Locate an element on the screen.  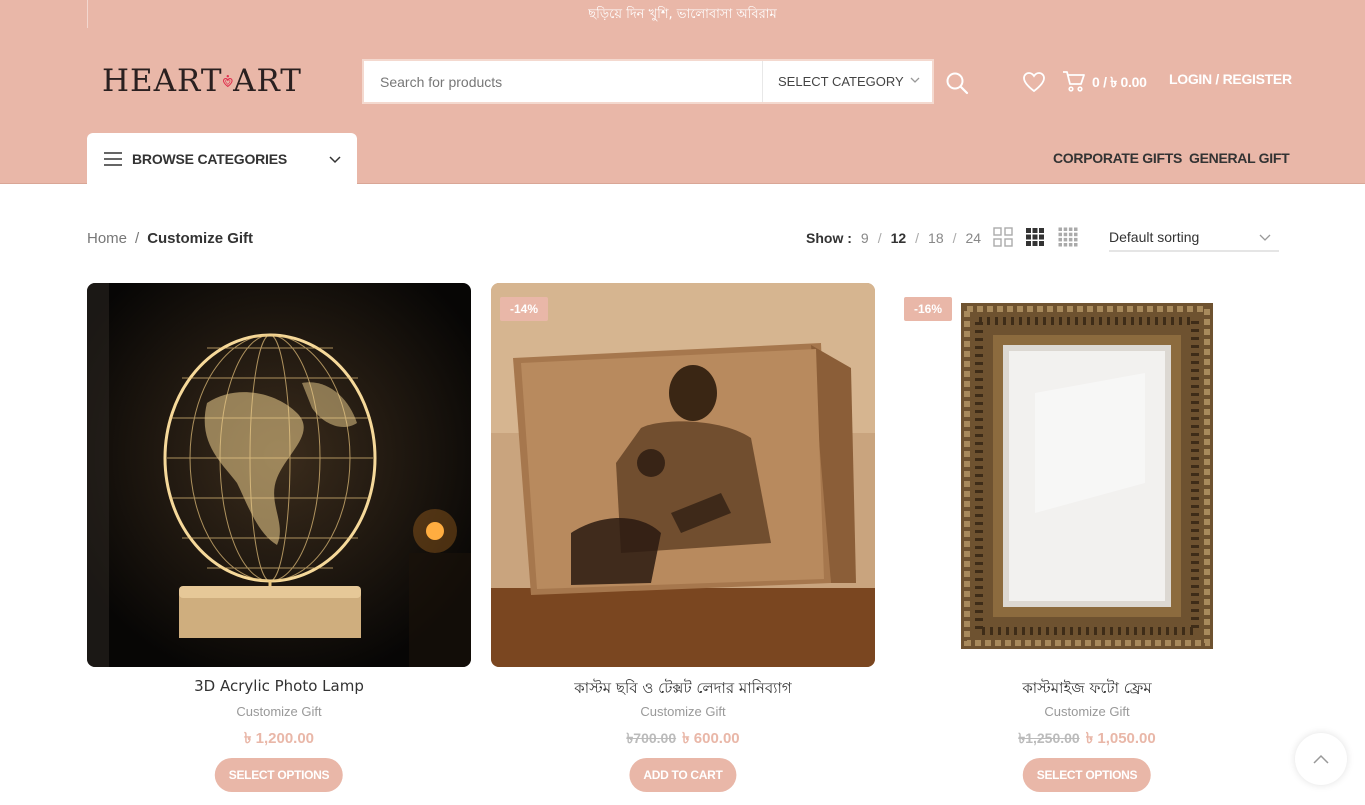
browse-categories-button: BROWSE CATEGORIES is located at coordinates (222, 158).